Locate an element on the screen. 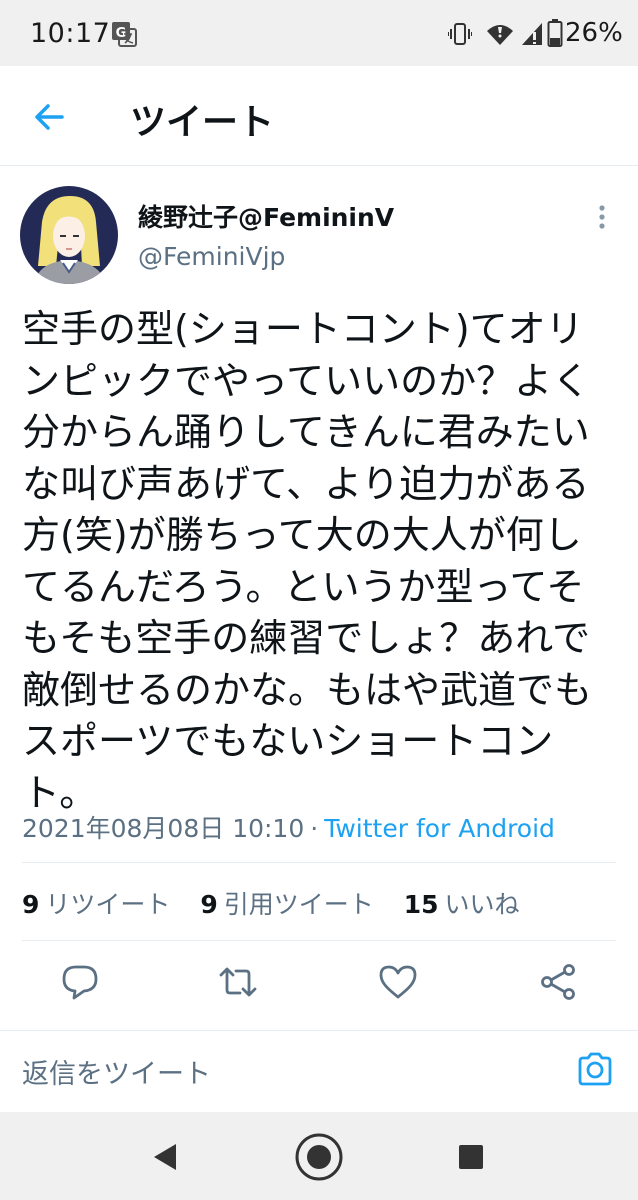 The width and height of the screenshot is (638, 1200). app-bar: ツイート is located at coordinates (319, 116).